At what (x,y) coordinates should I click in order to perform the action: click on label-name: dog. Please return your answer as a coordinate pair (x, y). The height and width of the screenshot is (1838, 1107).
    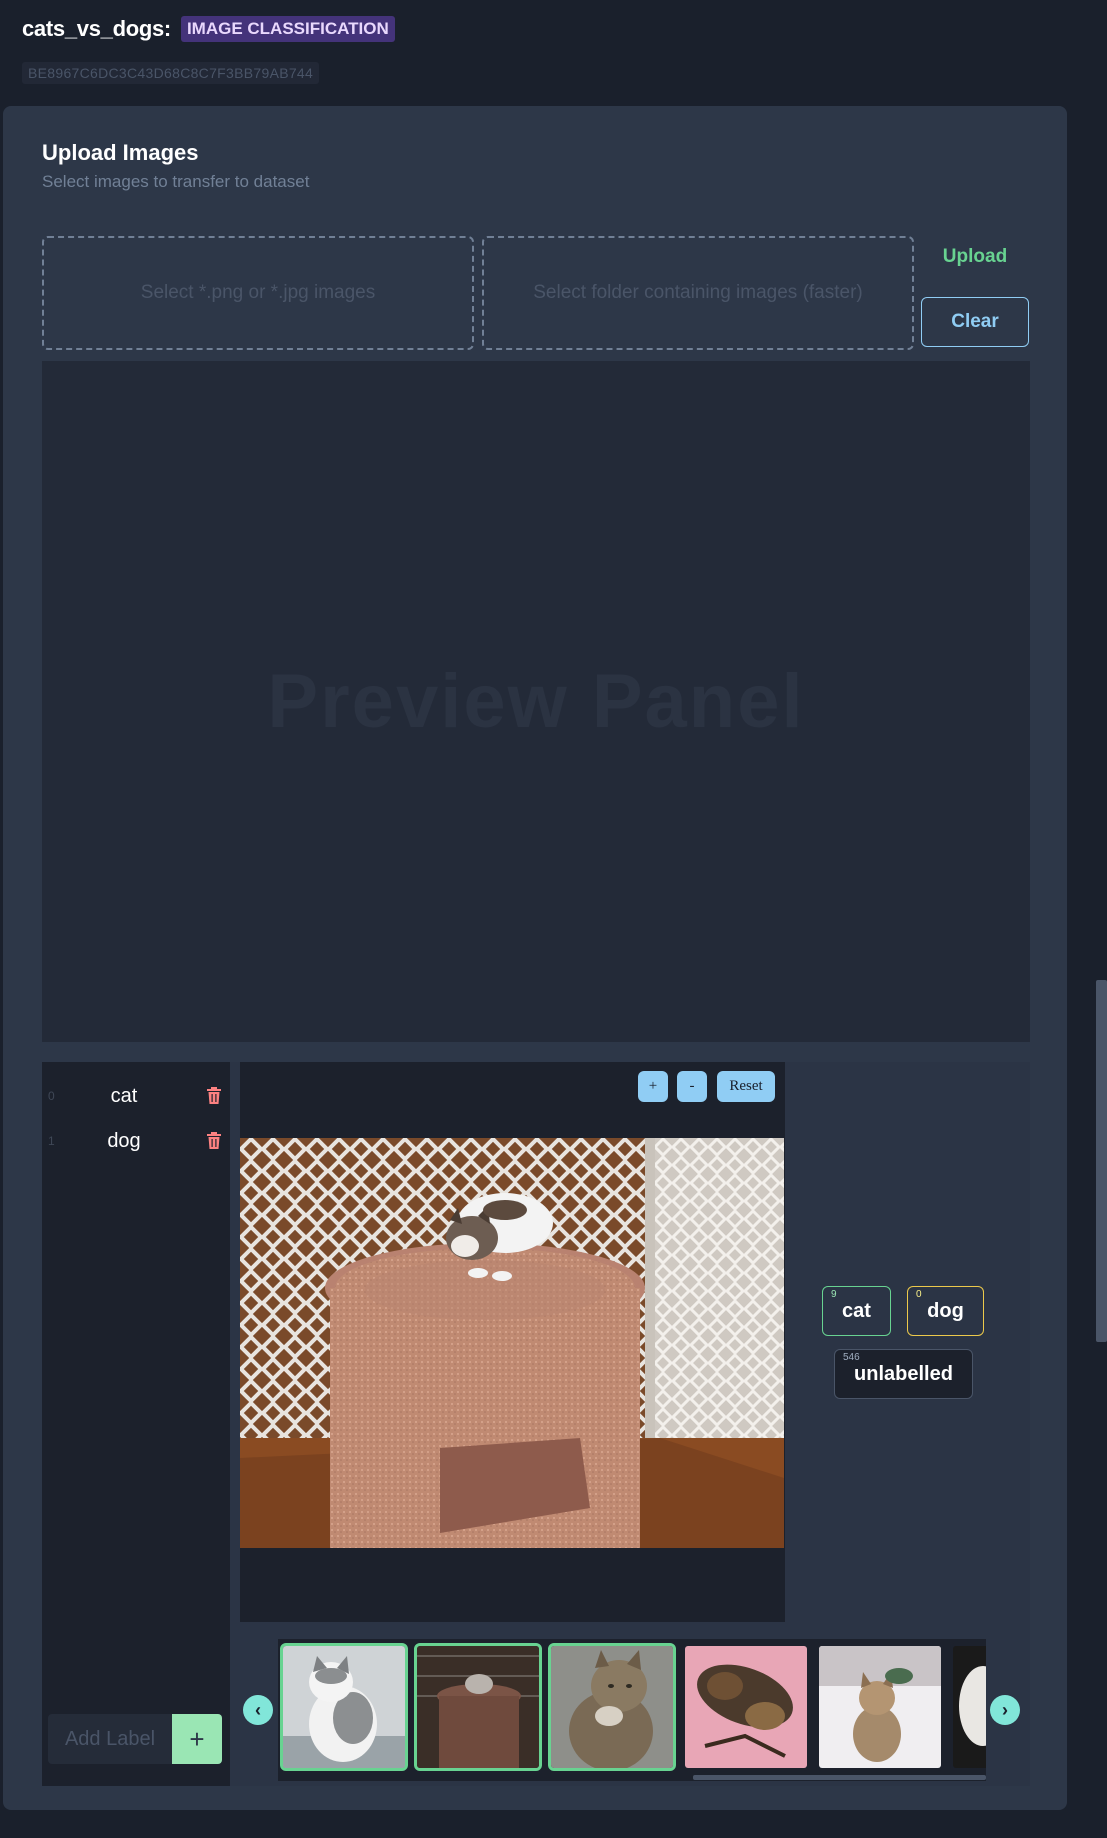
    Looking at the image, I should click on (124, 1140).